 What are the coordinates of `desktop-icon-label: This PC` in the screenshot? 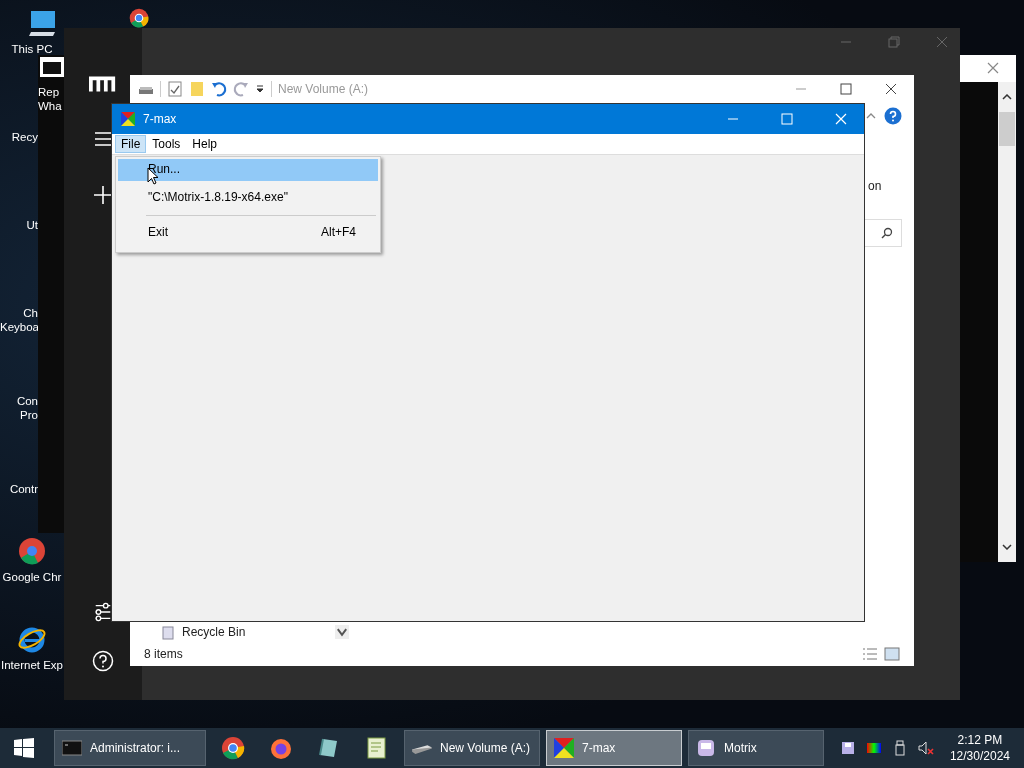 It's located at (32, 49).